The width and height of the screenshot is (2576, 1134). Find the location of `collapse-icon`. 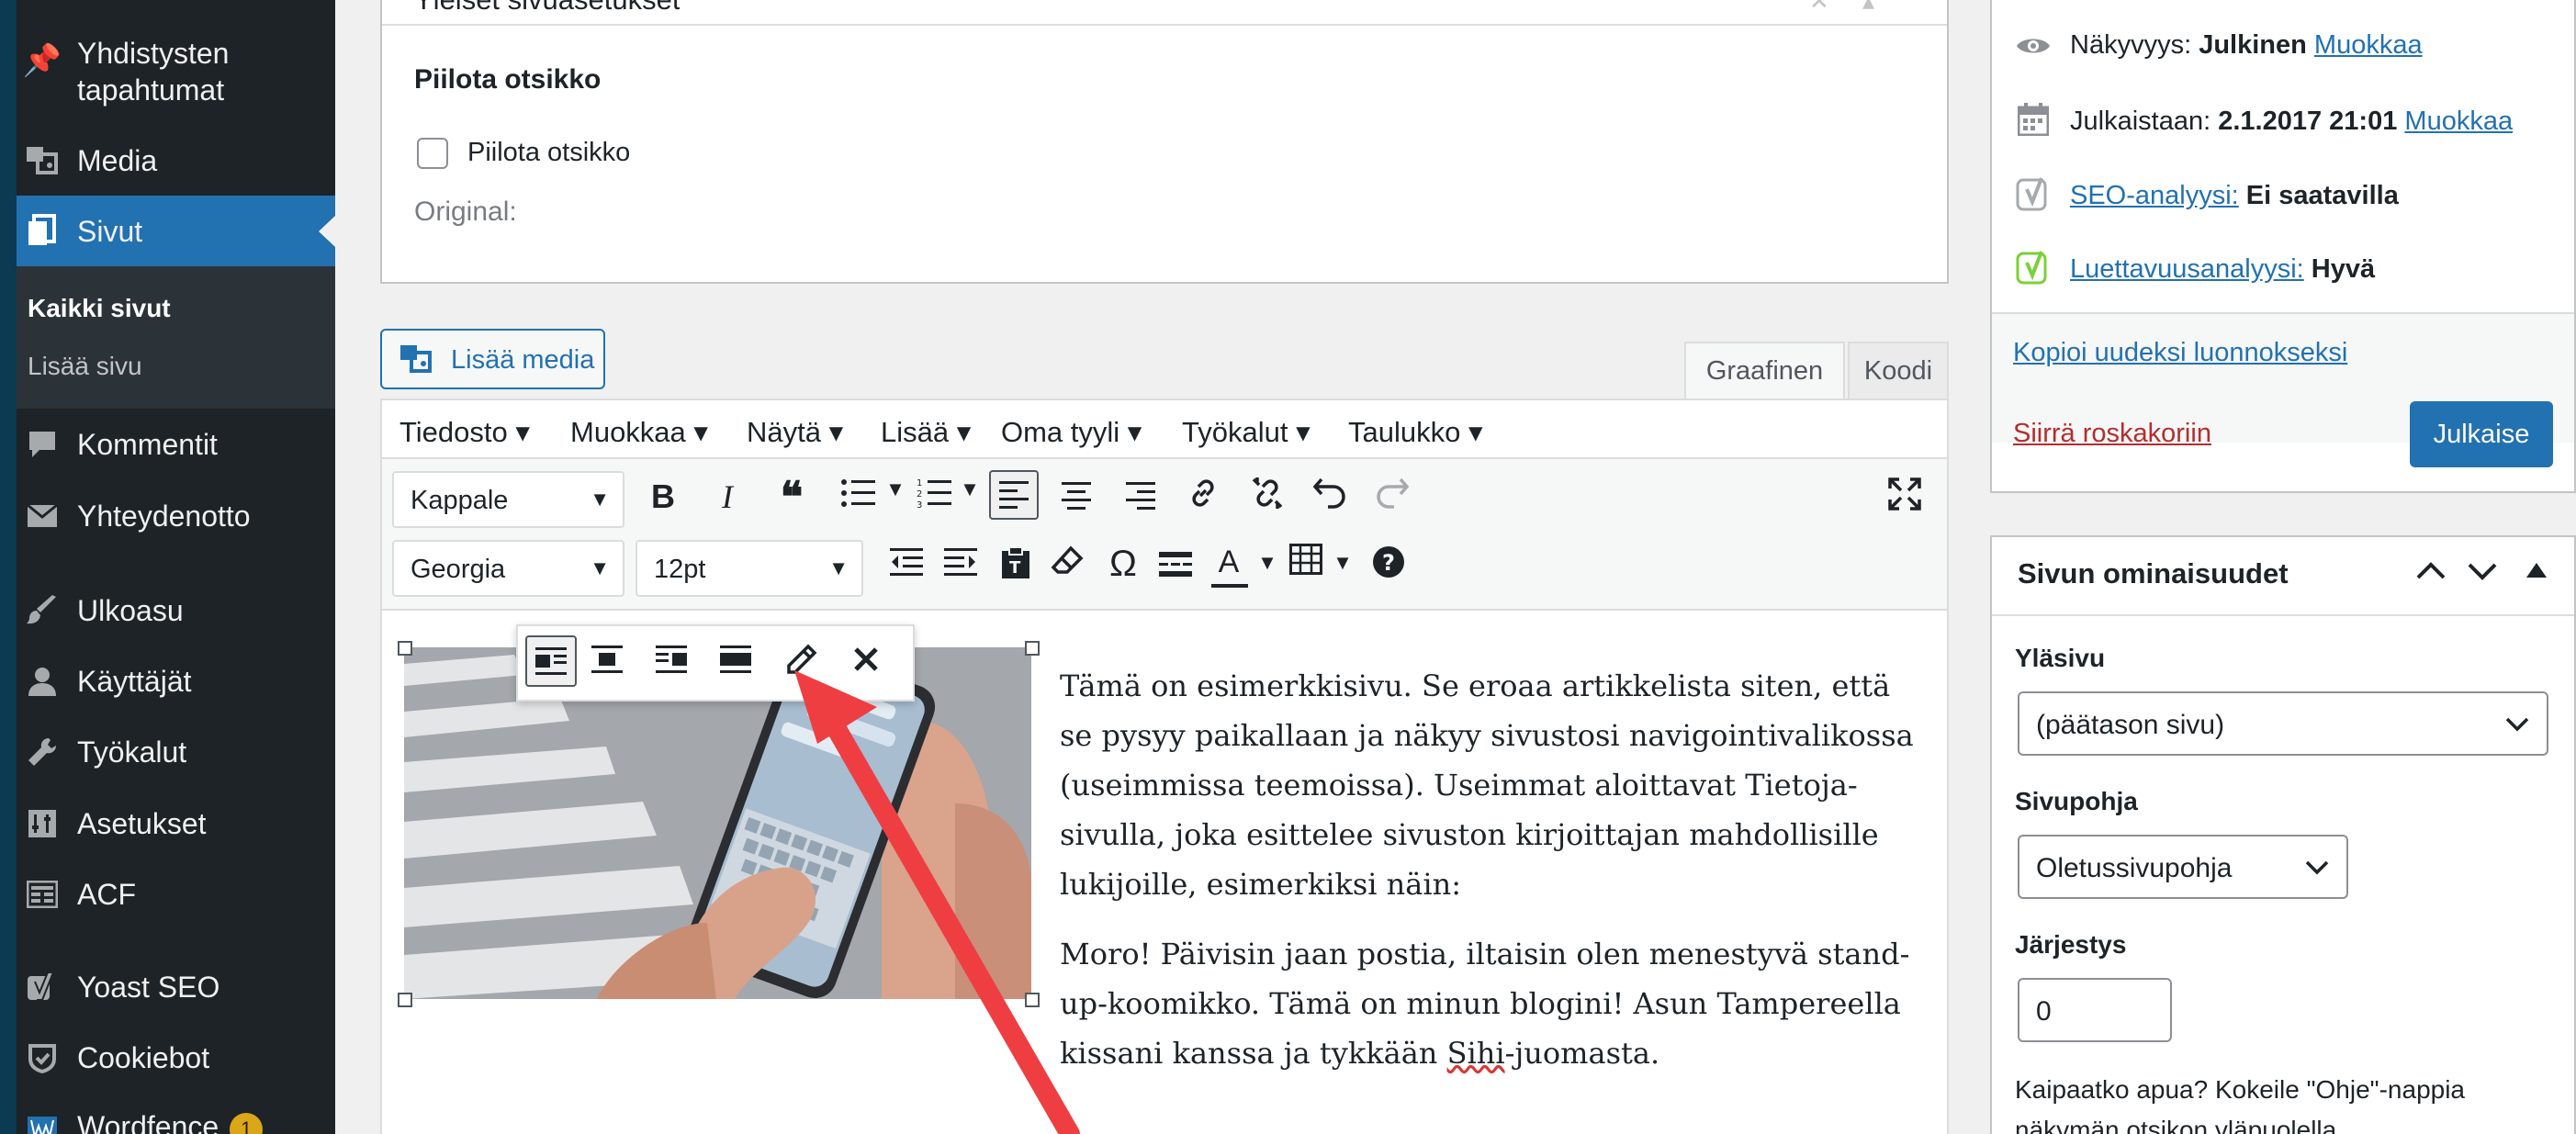

collapse-icon is located at coordinates (2536, 570).